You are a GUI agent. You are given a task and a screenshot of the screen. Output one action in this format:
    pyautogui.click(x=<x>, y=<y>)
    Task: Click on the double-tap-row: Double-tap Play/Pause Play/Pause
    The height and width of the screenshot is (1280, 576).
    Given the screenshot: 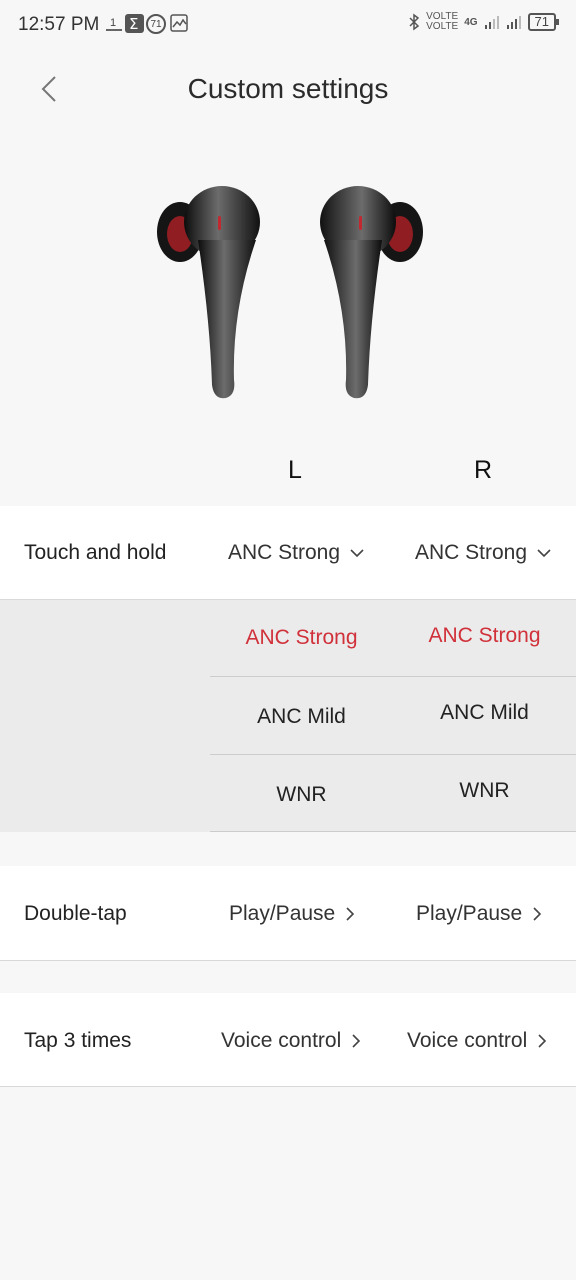 What is the action you would take?
    pyautogui.click(x=288, y=913)
    